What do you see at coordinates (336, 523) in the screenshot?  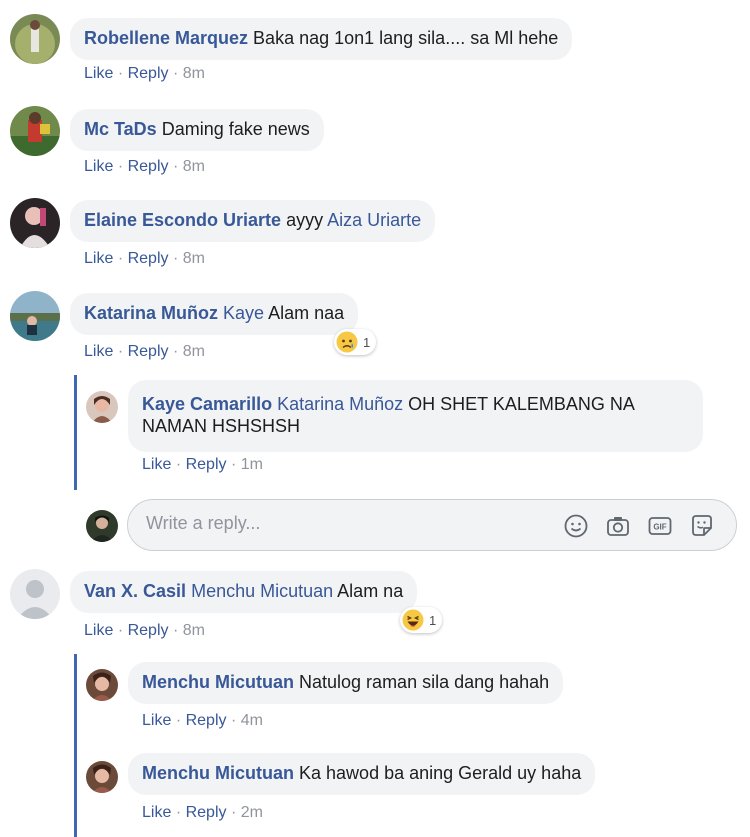 I see `reply-input` at bounding box center [336, 523].